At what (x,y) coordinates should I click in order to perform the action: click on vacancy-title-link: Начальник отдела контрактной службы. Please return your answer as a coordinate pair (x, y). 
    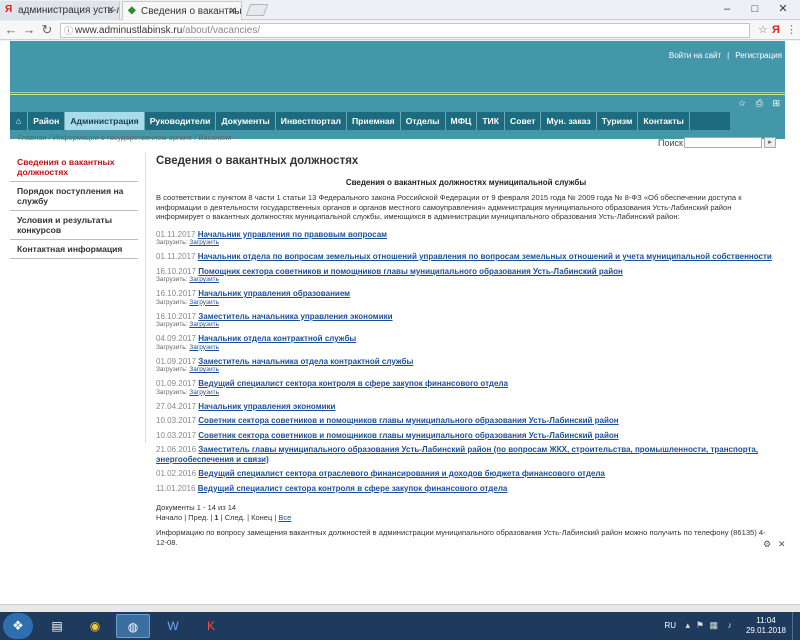
    Looking at the image, I should click on (277, 338).